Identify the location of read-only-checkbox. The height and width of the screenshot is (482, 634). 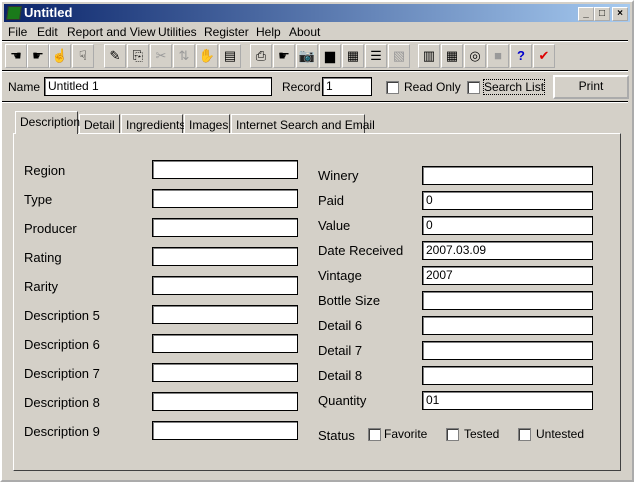
(392, 87).